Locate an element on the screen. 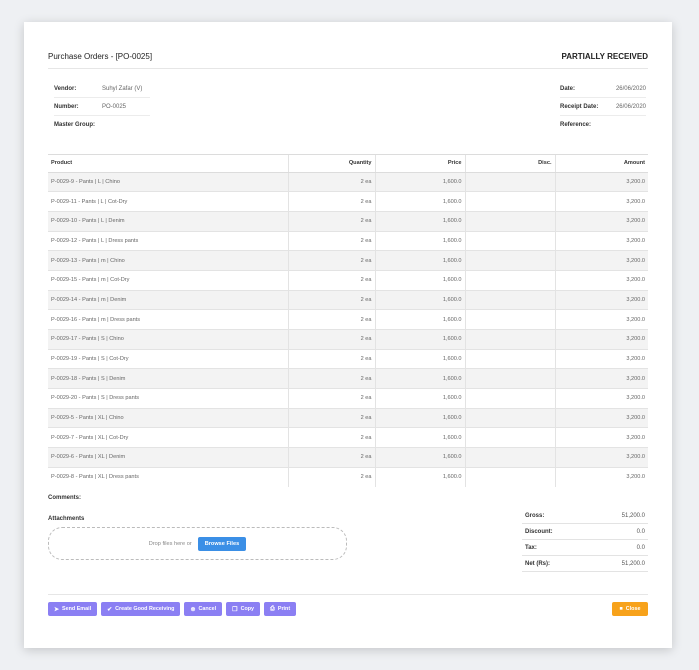  col-product: Product is located at coordinates (168, 164).